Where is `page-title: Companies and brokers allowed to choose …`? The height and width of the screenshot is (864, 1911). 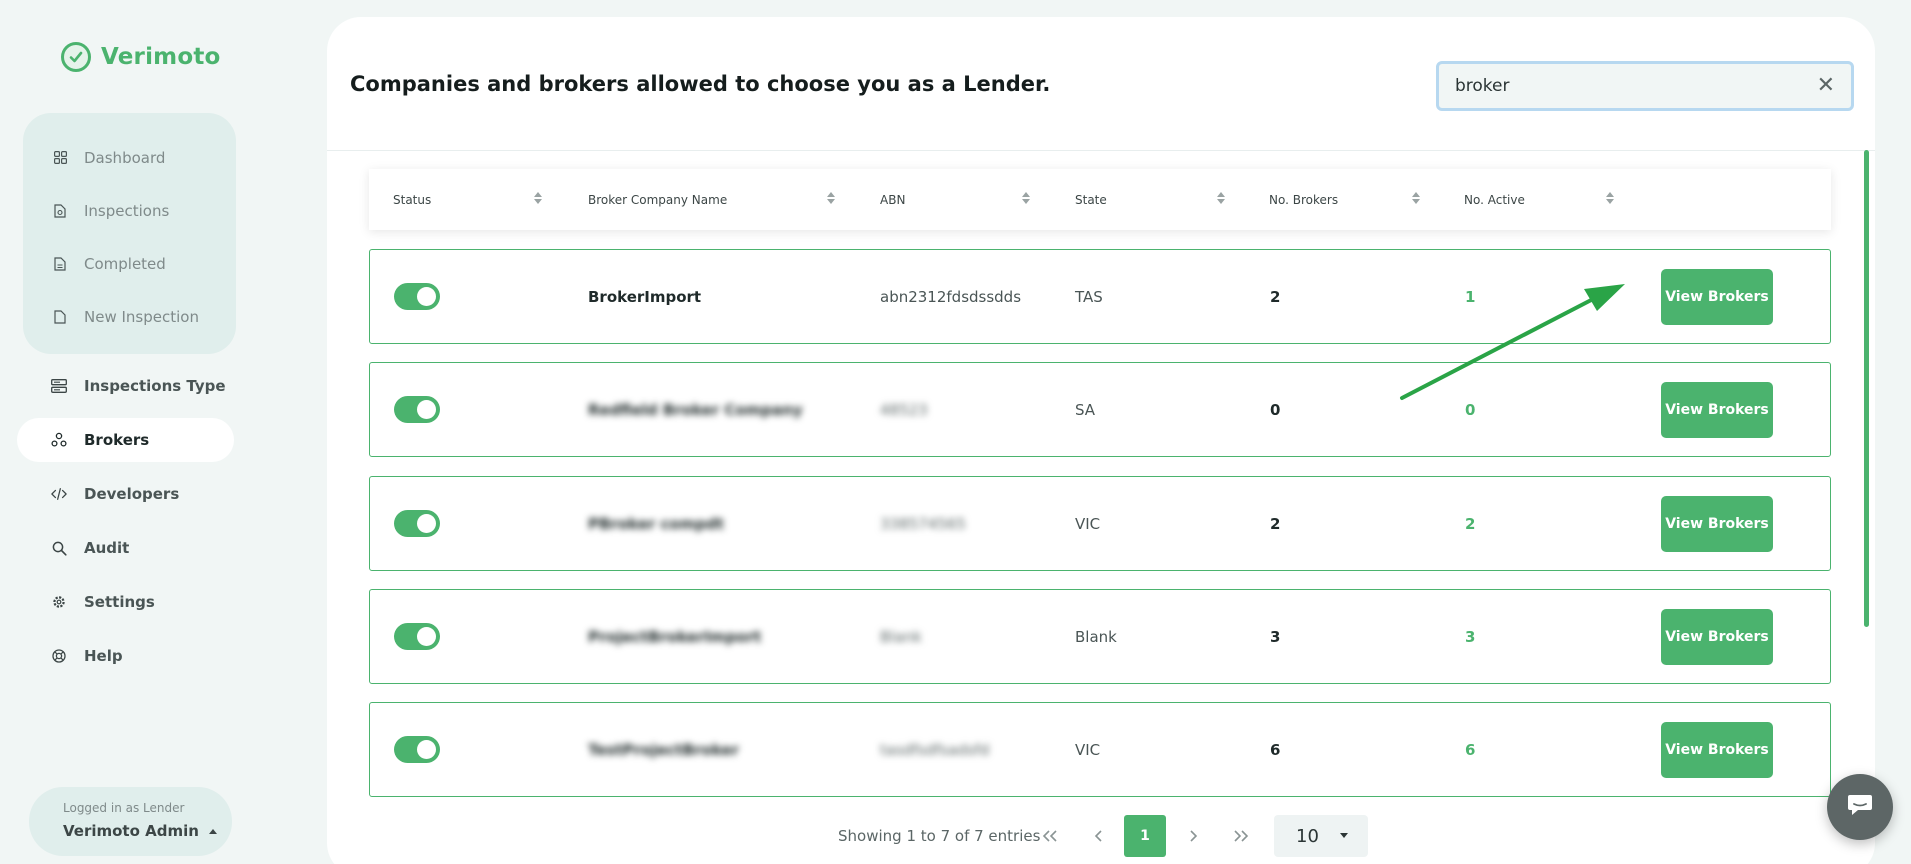
page-title: Companies and brokers allowed to choose … is located at coordinates (700, 84).